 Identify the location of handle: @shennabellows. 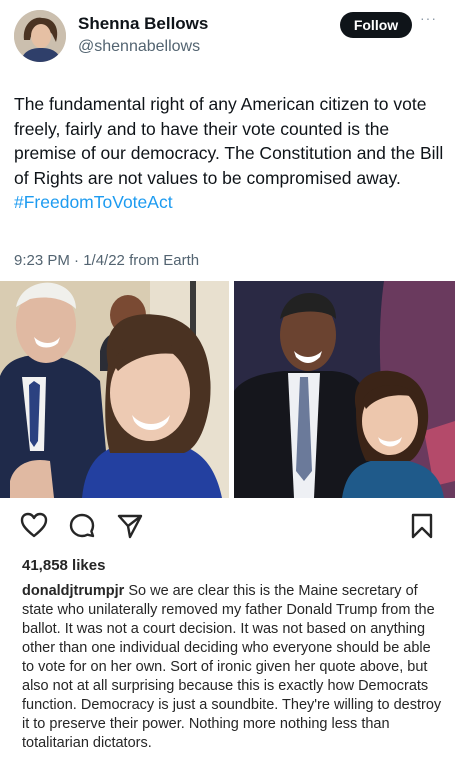
(139, 47).